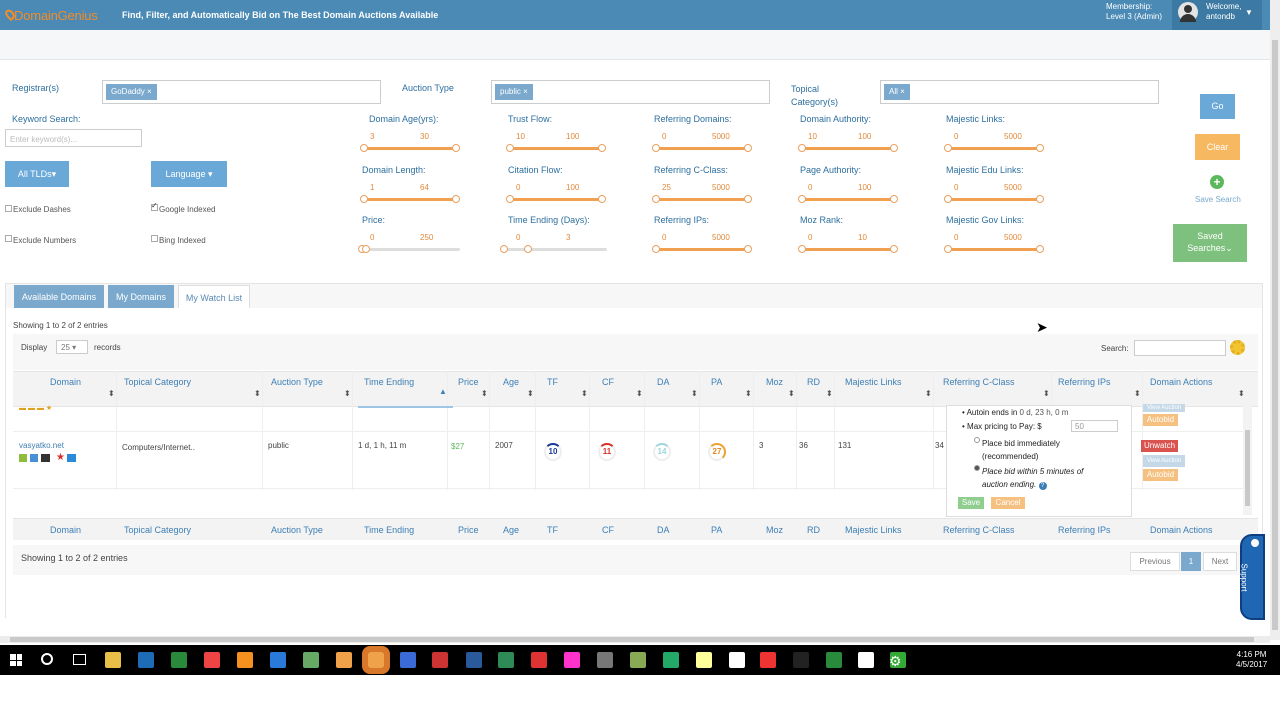 This screenshot has height=720, width=1280. Describe the element at coordinates (1159, 446) in the screenshot. I see `unwatch-button: Unwatch` at that location.